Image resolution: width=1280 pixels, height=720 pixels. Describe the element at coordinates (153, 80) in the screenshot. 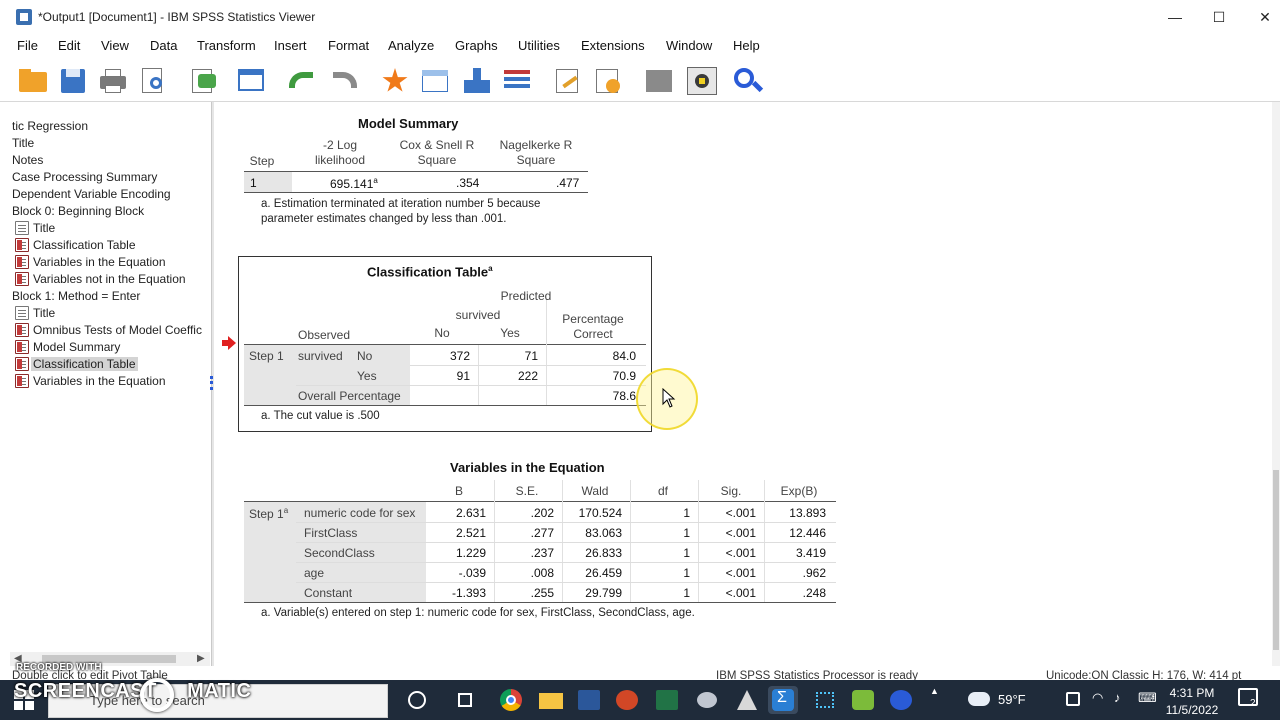

I see `print-preview-icon` at that location.